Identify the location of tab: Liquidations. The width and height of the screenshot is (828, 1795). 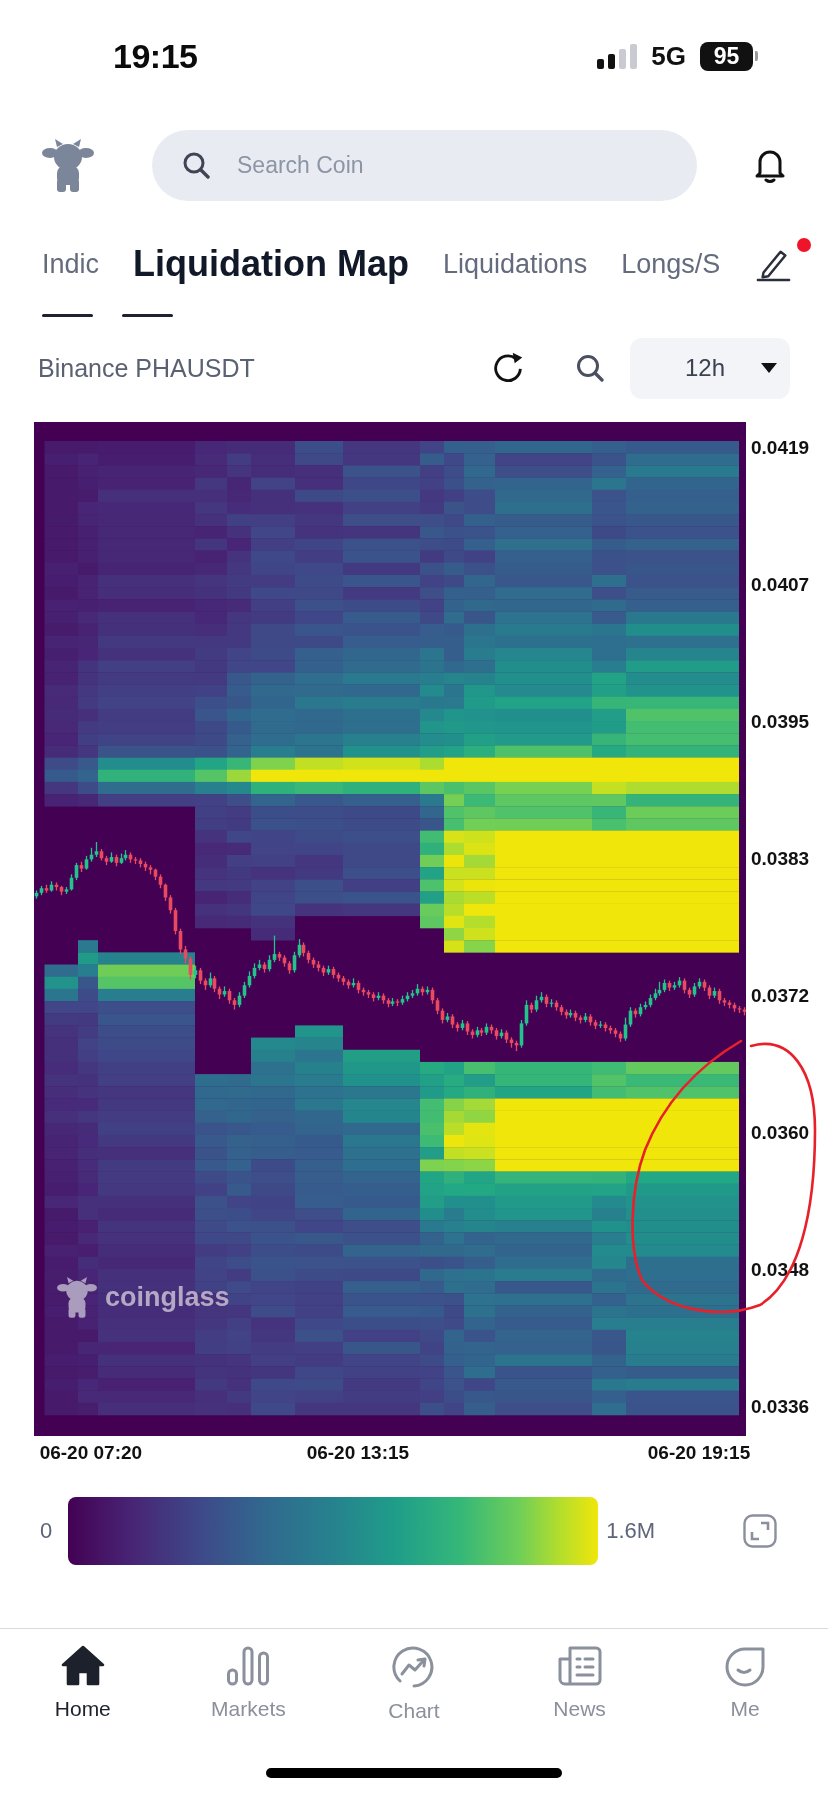
(515, 264).